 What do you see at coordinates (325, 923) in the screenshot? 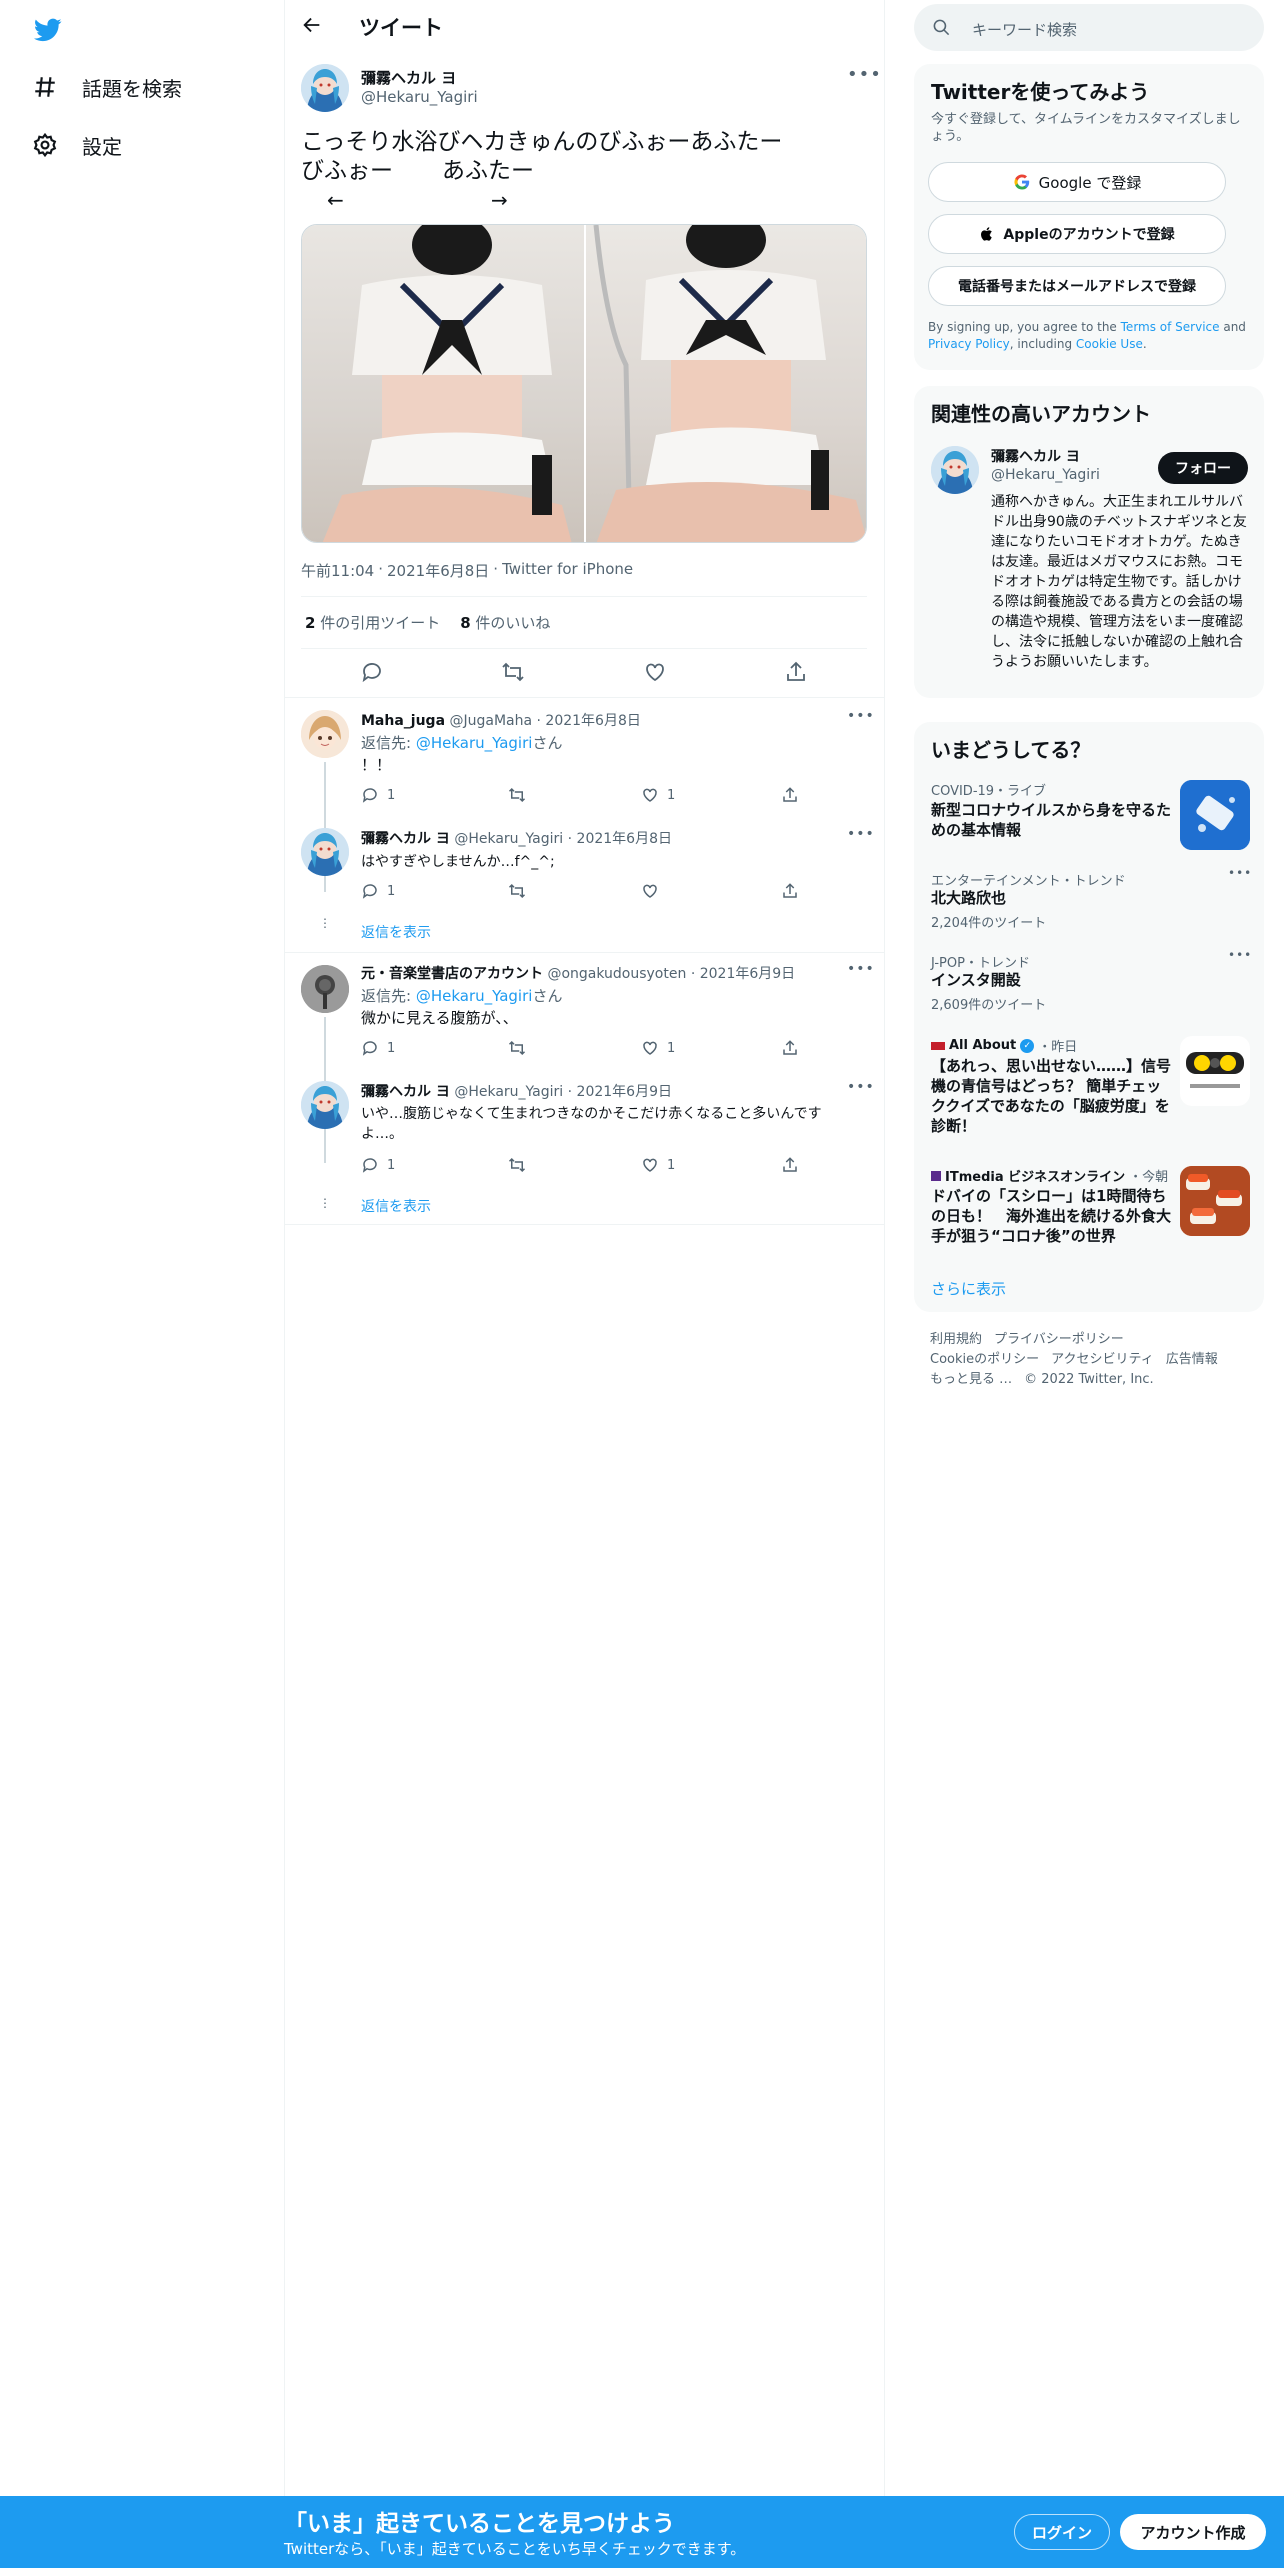
I see `thread-dots: ⋮` at bounding box center [325, 923].